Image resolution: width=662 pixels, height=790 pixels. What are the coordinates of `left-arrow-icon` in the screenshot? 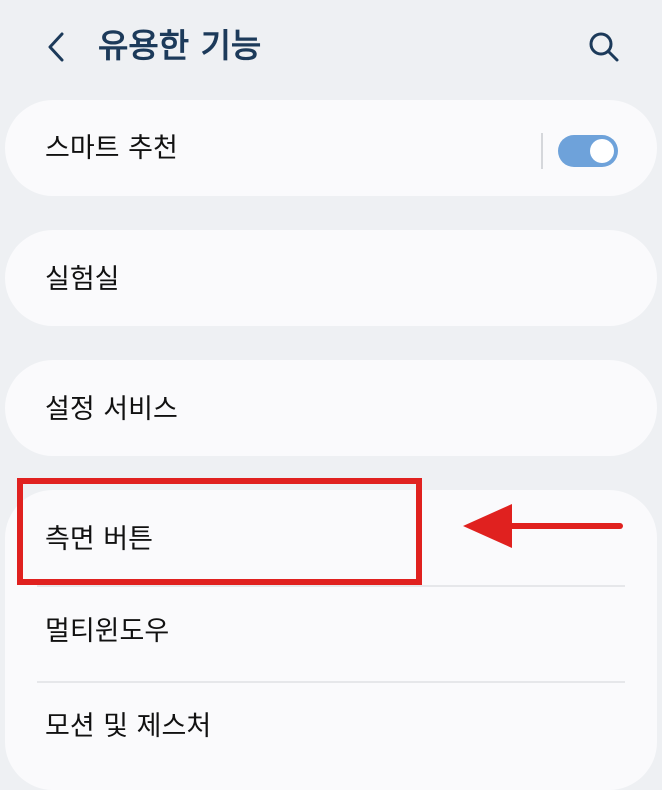 It's located at (543, 526).